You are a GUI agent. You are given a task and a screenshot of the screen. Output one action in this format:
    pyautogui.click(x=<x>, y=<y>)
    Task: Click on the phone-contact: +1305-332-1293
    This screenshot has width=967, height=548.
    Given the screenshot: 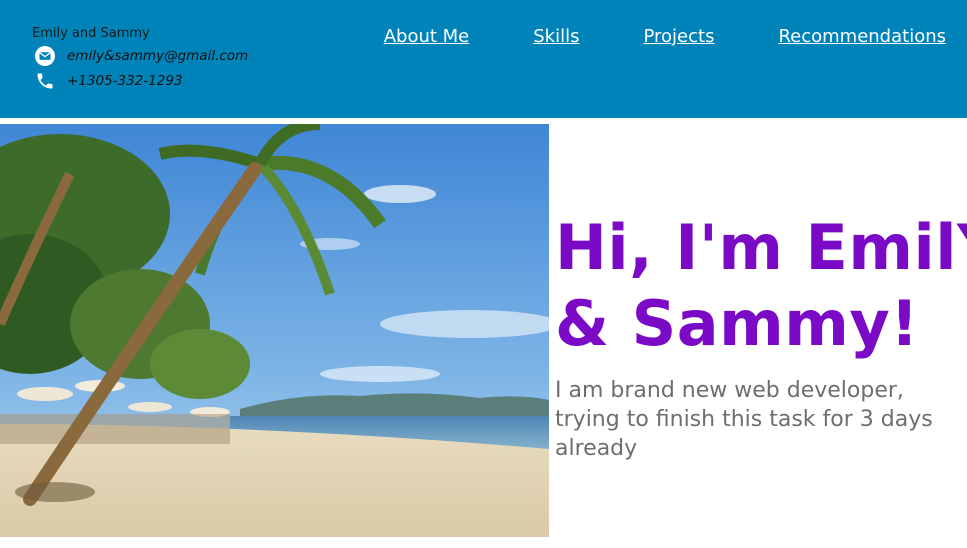 What is the action you would take?
    pyautogui.click(x=108, y=81)
    